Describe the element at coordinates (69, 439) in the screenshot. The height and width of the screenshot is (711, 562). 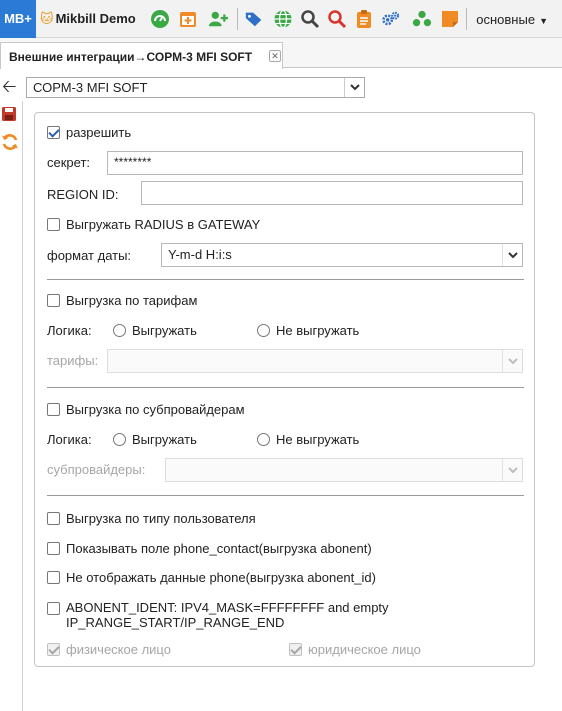
I see `subproviders-logic-label: Логика:` at that location.